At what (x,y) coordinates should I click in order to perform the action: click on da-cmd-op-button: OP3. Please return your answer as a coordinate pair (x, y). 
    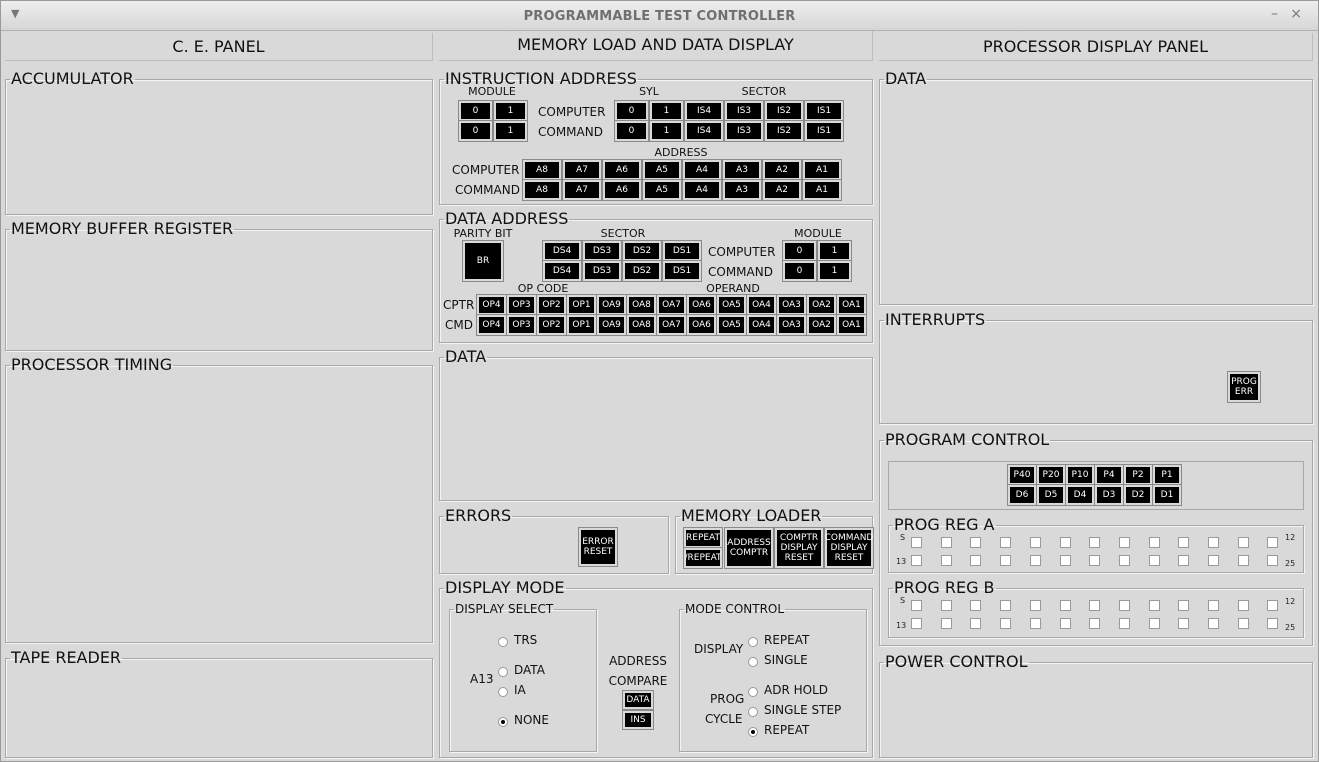
    Looking at the image, I should click on (521, 325).